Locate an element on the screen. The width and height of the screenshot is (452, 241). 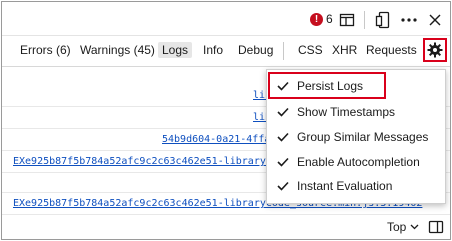
error-count: 6 is located at coordinates (329, 19).